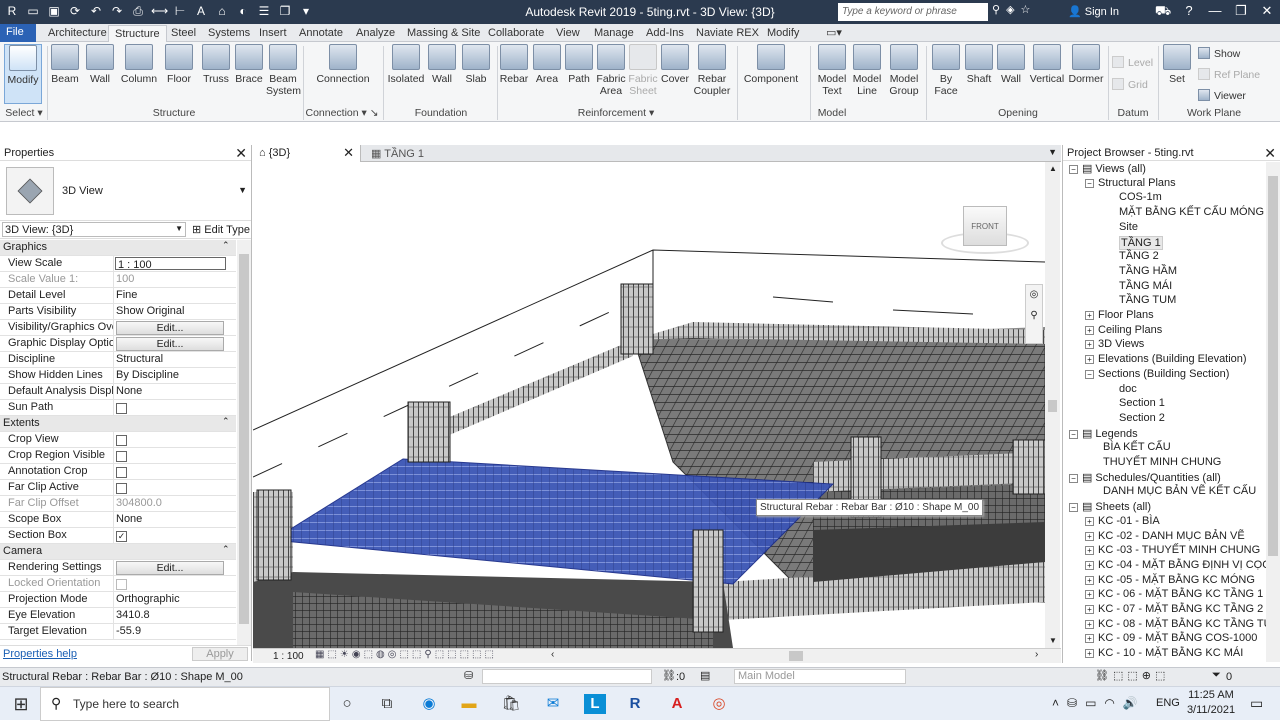 Image resolution: width=1280 pixels, height=721 pixels. What do you see at coordinates (23, 74) in the screenshot?
I see `modify-button: Modify` at bounding box center [23, 74].